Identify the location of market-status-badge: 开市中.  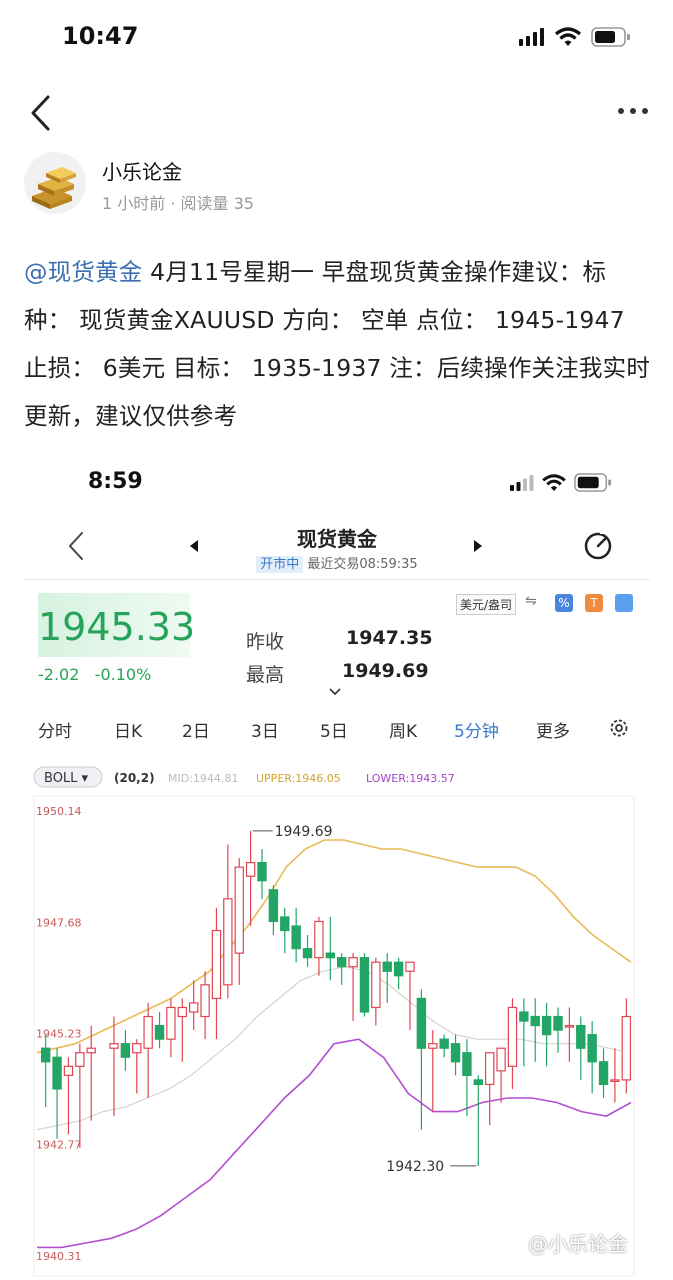
(280, 564).